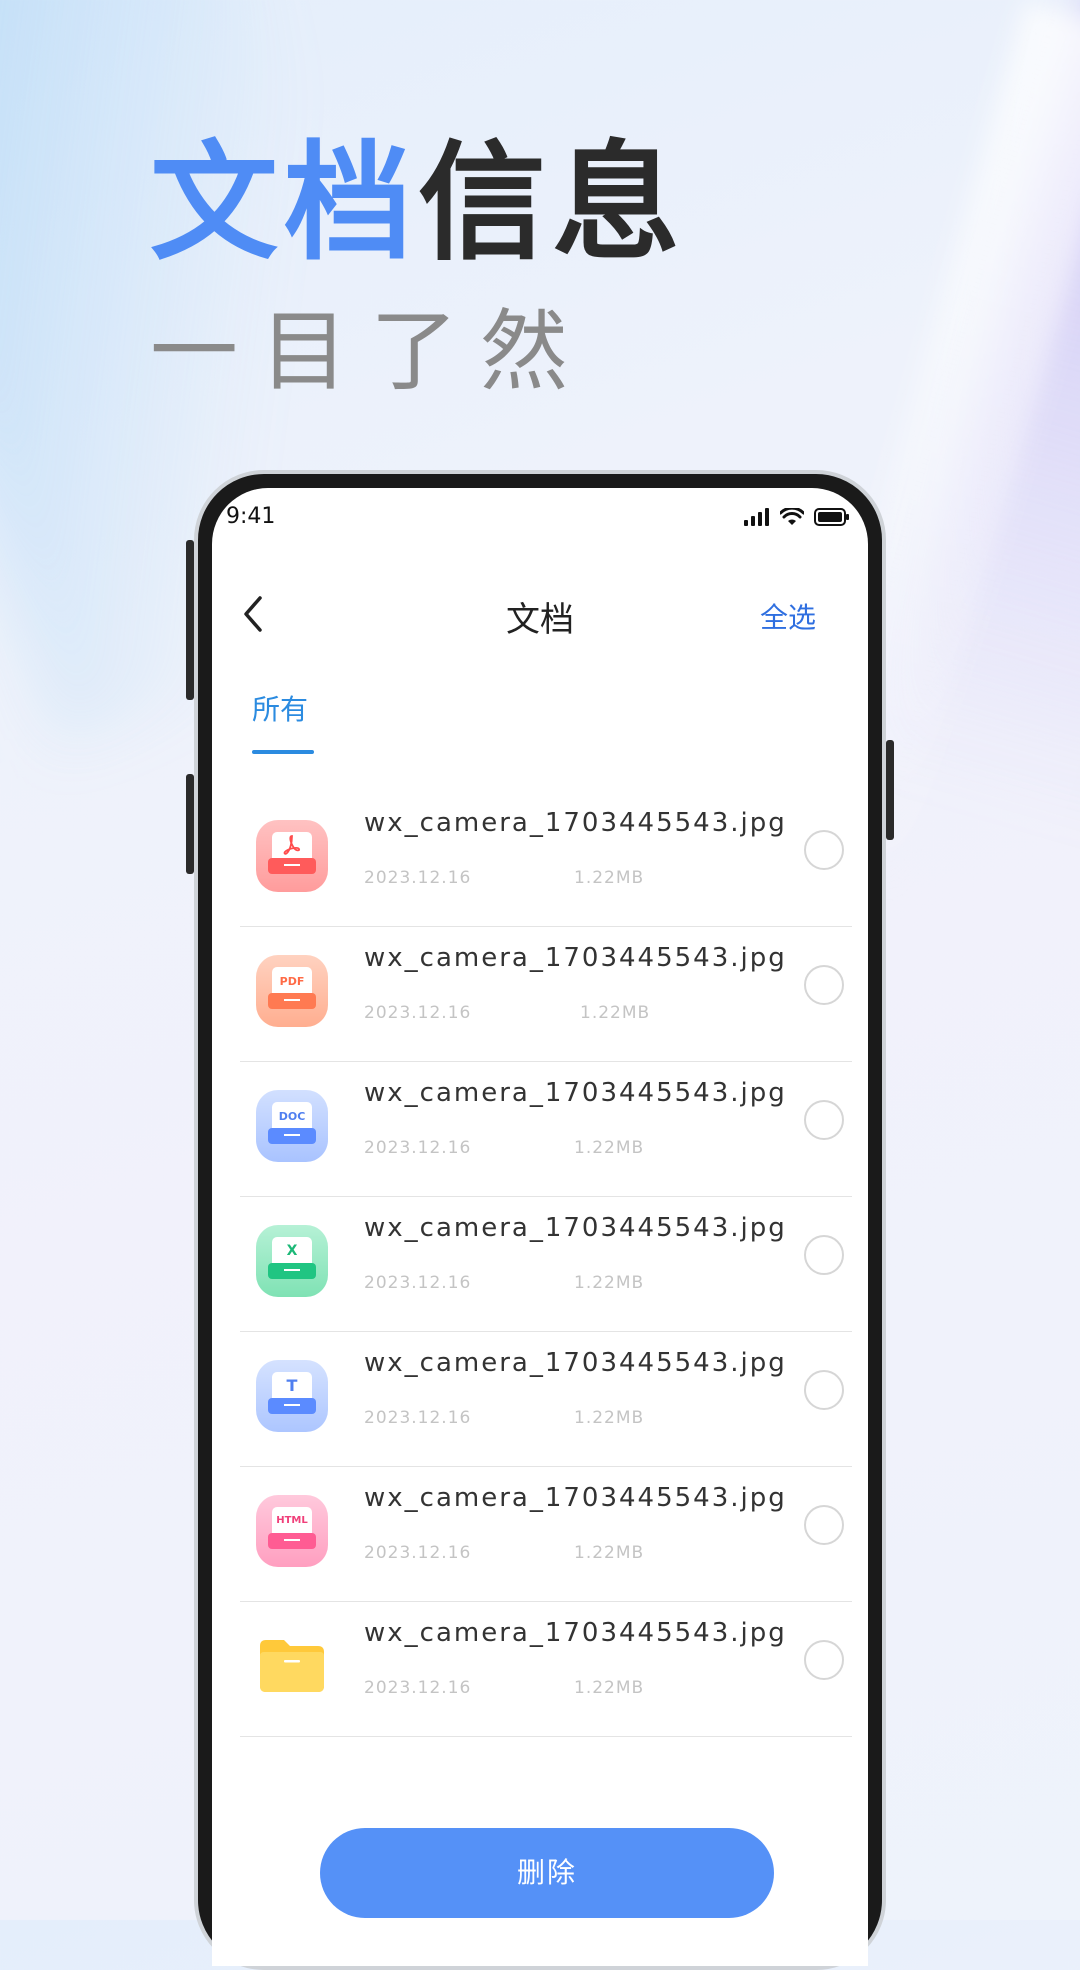 This screenshot has width=1080, height=1970. Describe the element at coordinates (292, 1520) in the screenshot. I see `file-type-badge: HTML` at that location.